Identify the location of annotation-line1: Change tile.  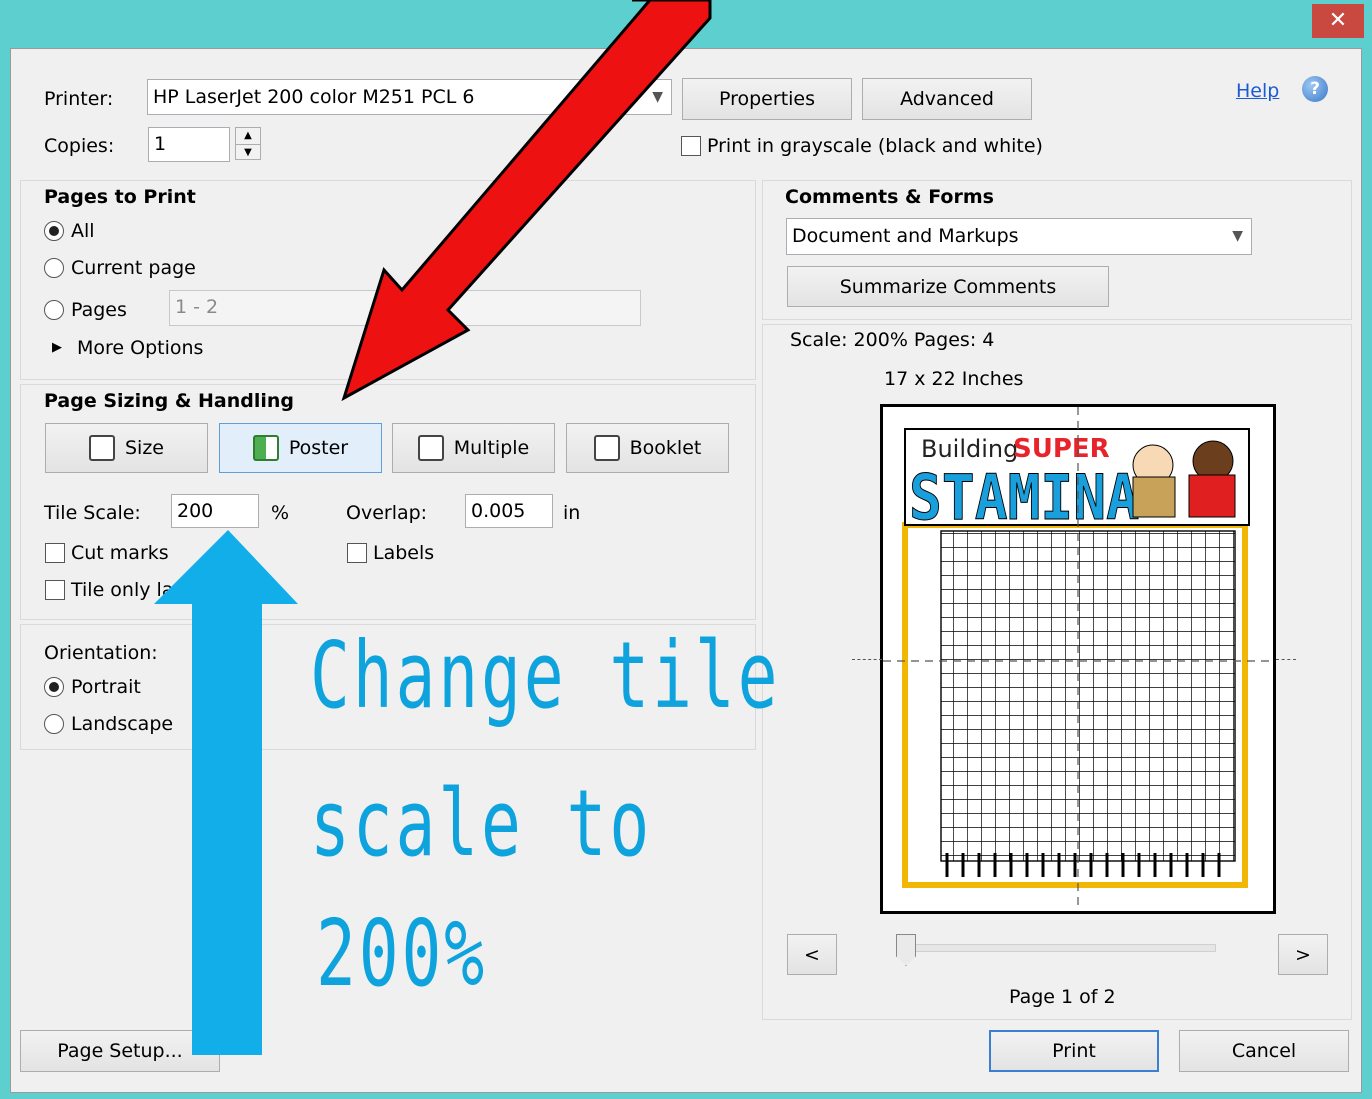
(545, 675).